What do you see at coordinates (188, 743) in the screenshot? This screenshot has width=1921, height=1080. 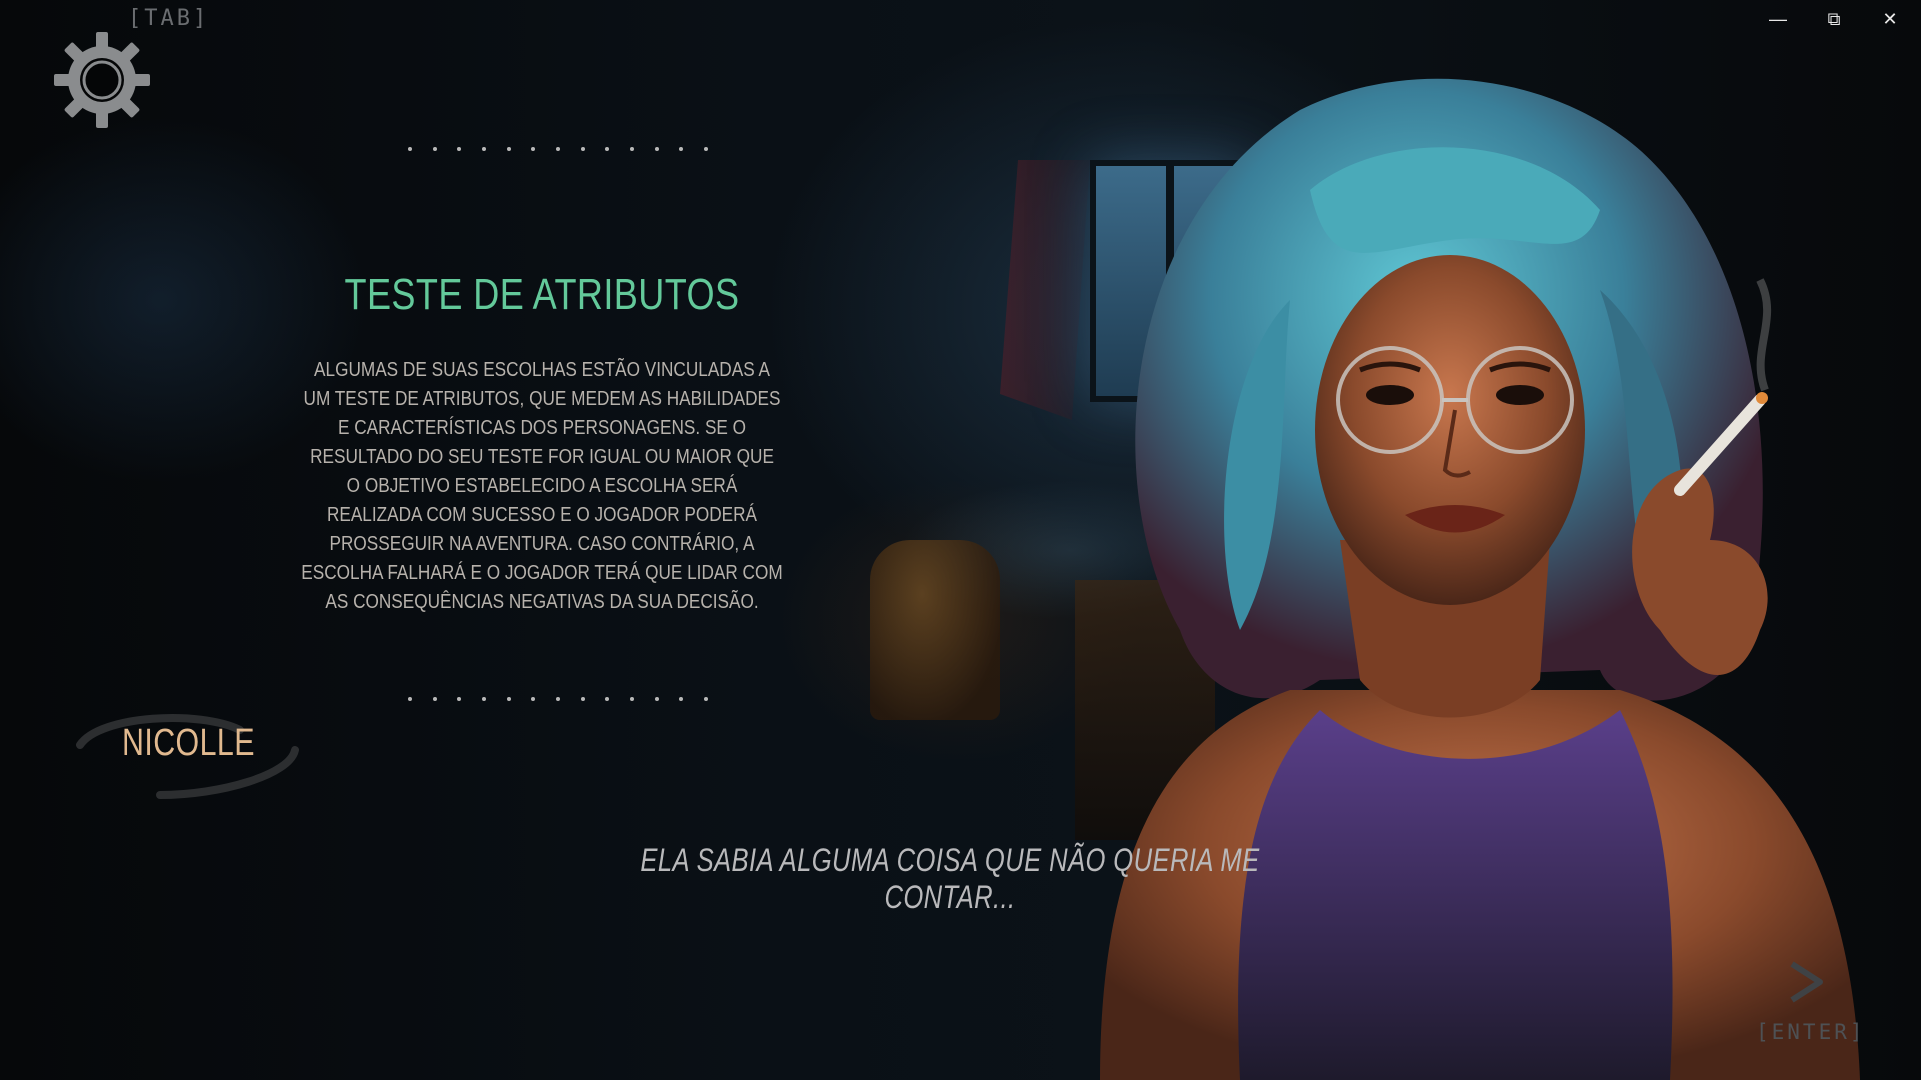 I see `speaker-name: NICOLLE` at bounding box center [188, 743].